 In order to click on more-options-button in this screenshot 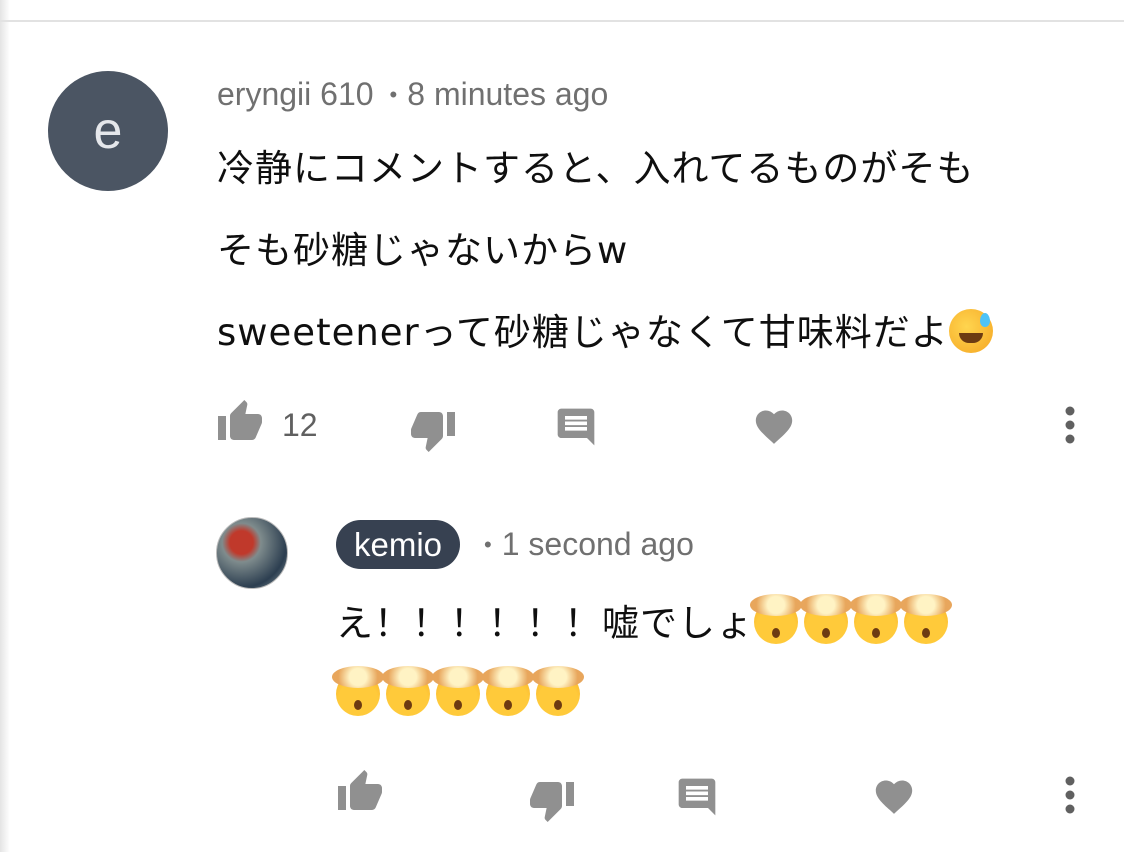, I will do `click(1070, 425)`.